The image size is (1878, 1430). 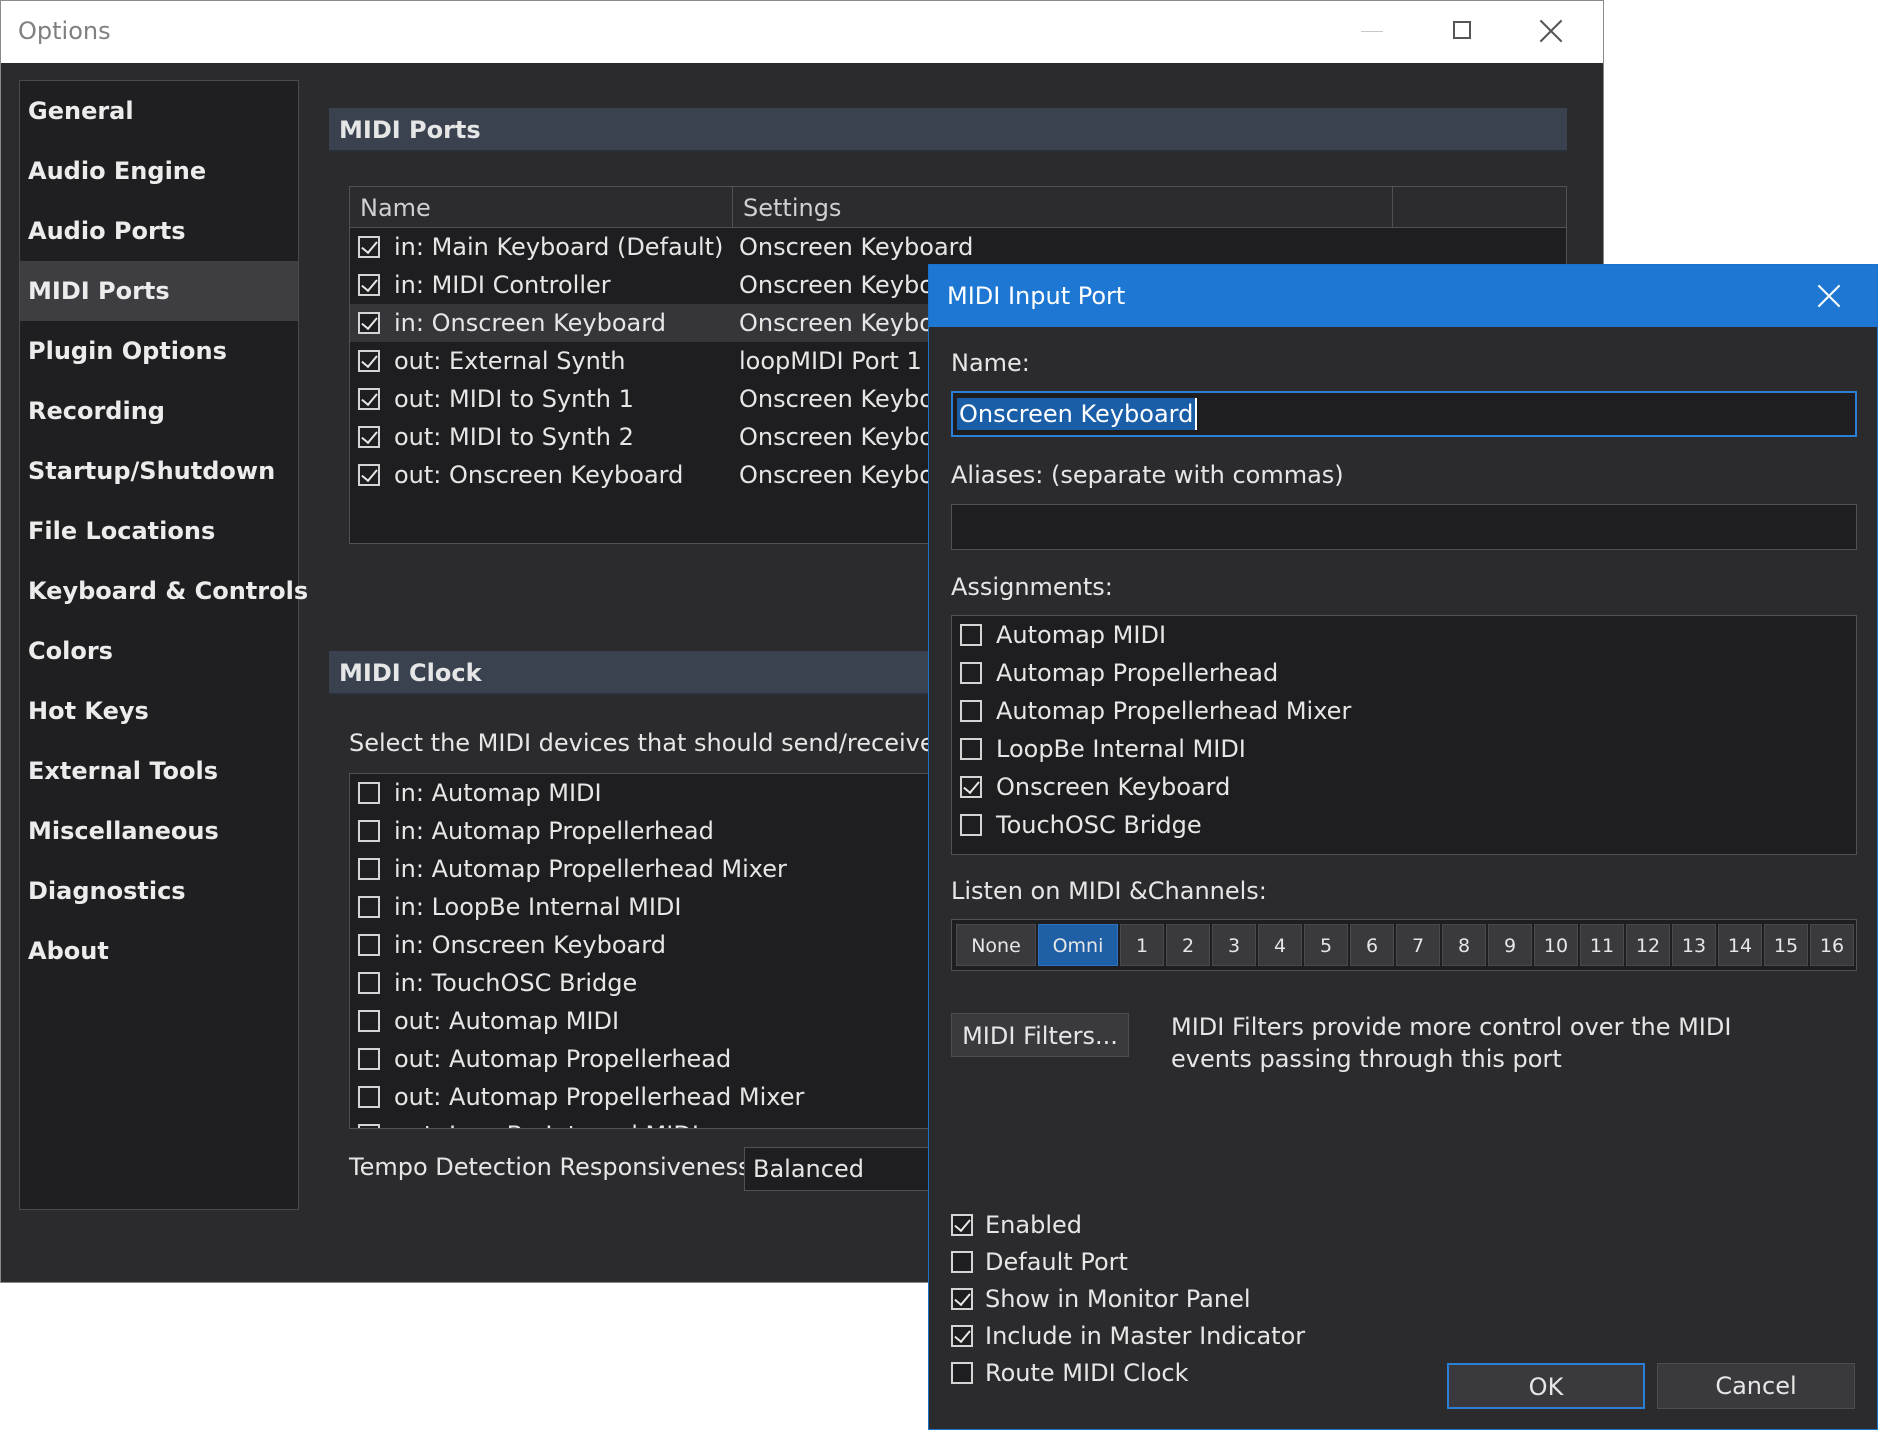 I want to click on name-label: Name:, so click(x=990, y=363).